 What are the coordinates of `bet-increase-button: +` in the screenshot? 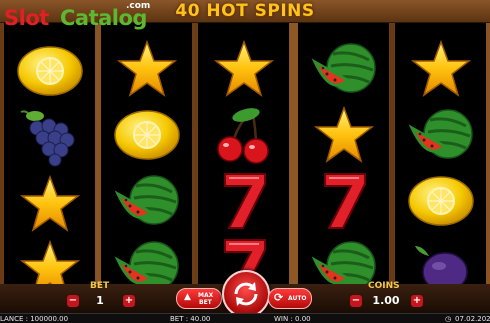 It's located at (129, 301).